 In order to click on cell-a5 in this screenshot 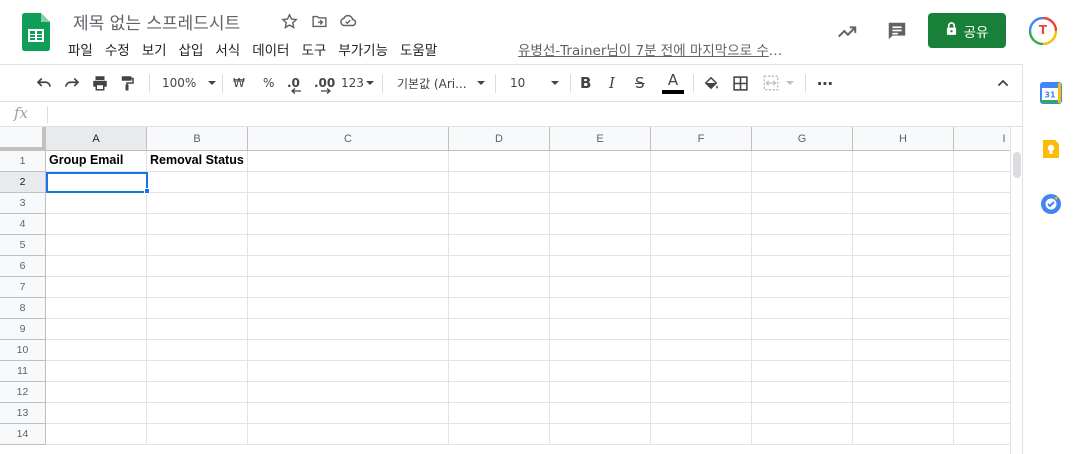, I will do `click(96, 245)`.